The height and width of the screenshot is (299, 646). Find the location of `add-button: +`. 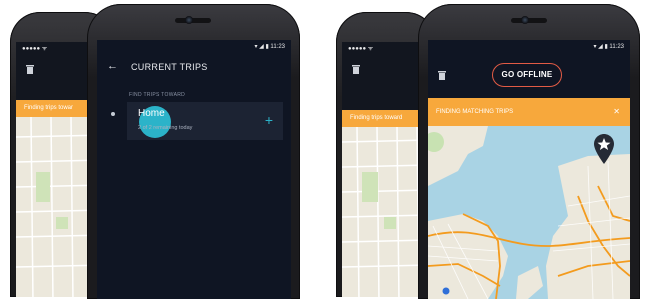

add-button: + is located at coordinates (269, 120).